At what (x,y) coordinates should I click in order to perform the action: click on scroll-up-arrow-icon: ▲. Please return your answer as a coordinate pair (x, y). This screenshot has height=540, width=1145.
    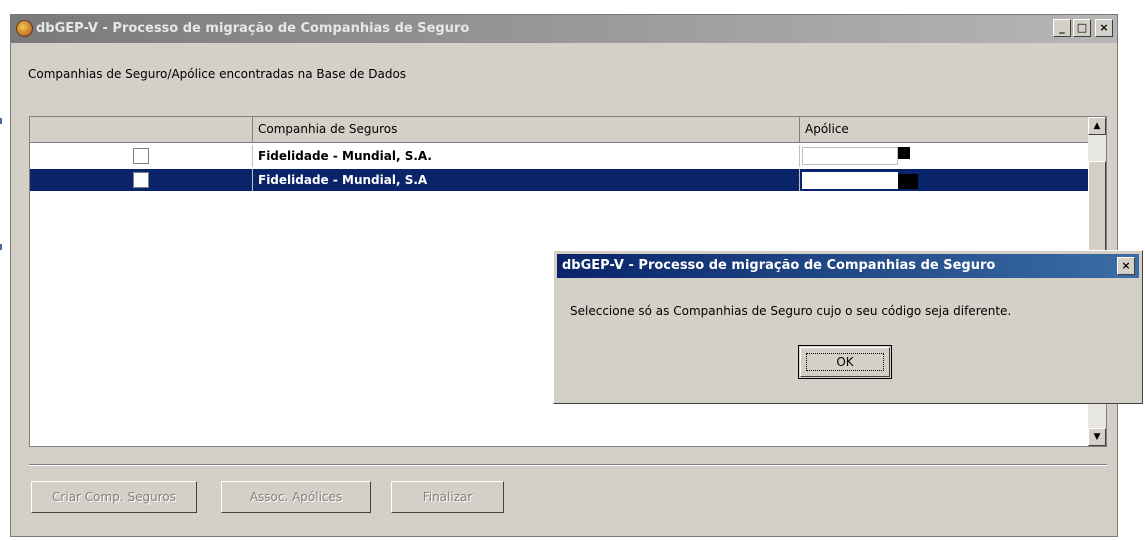
    Looking at the image, I should click on (1097, 126).